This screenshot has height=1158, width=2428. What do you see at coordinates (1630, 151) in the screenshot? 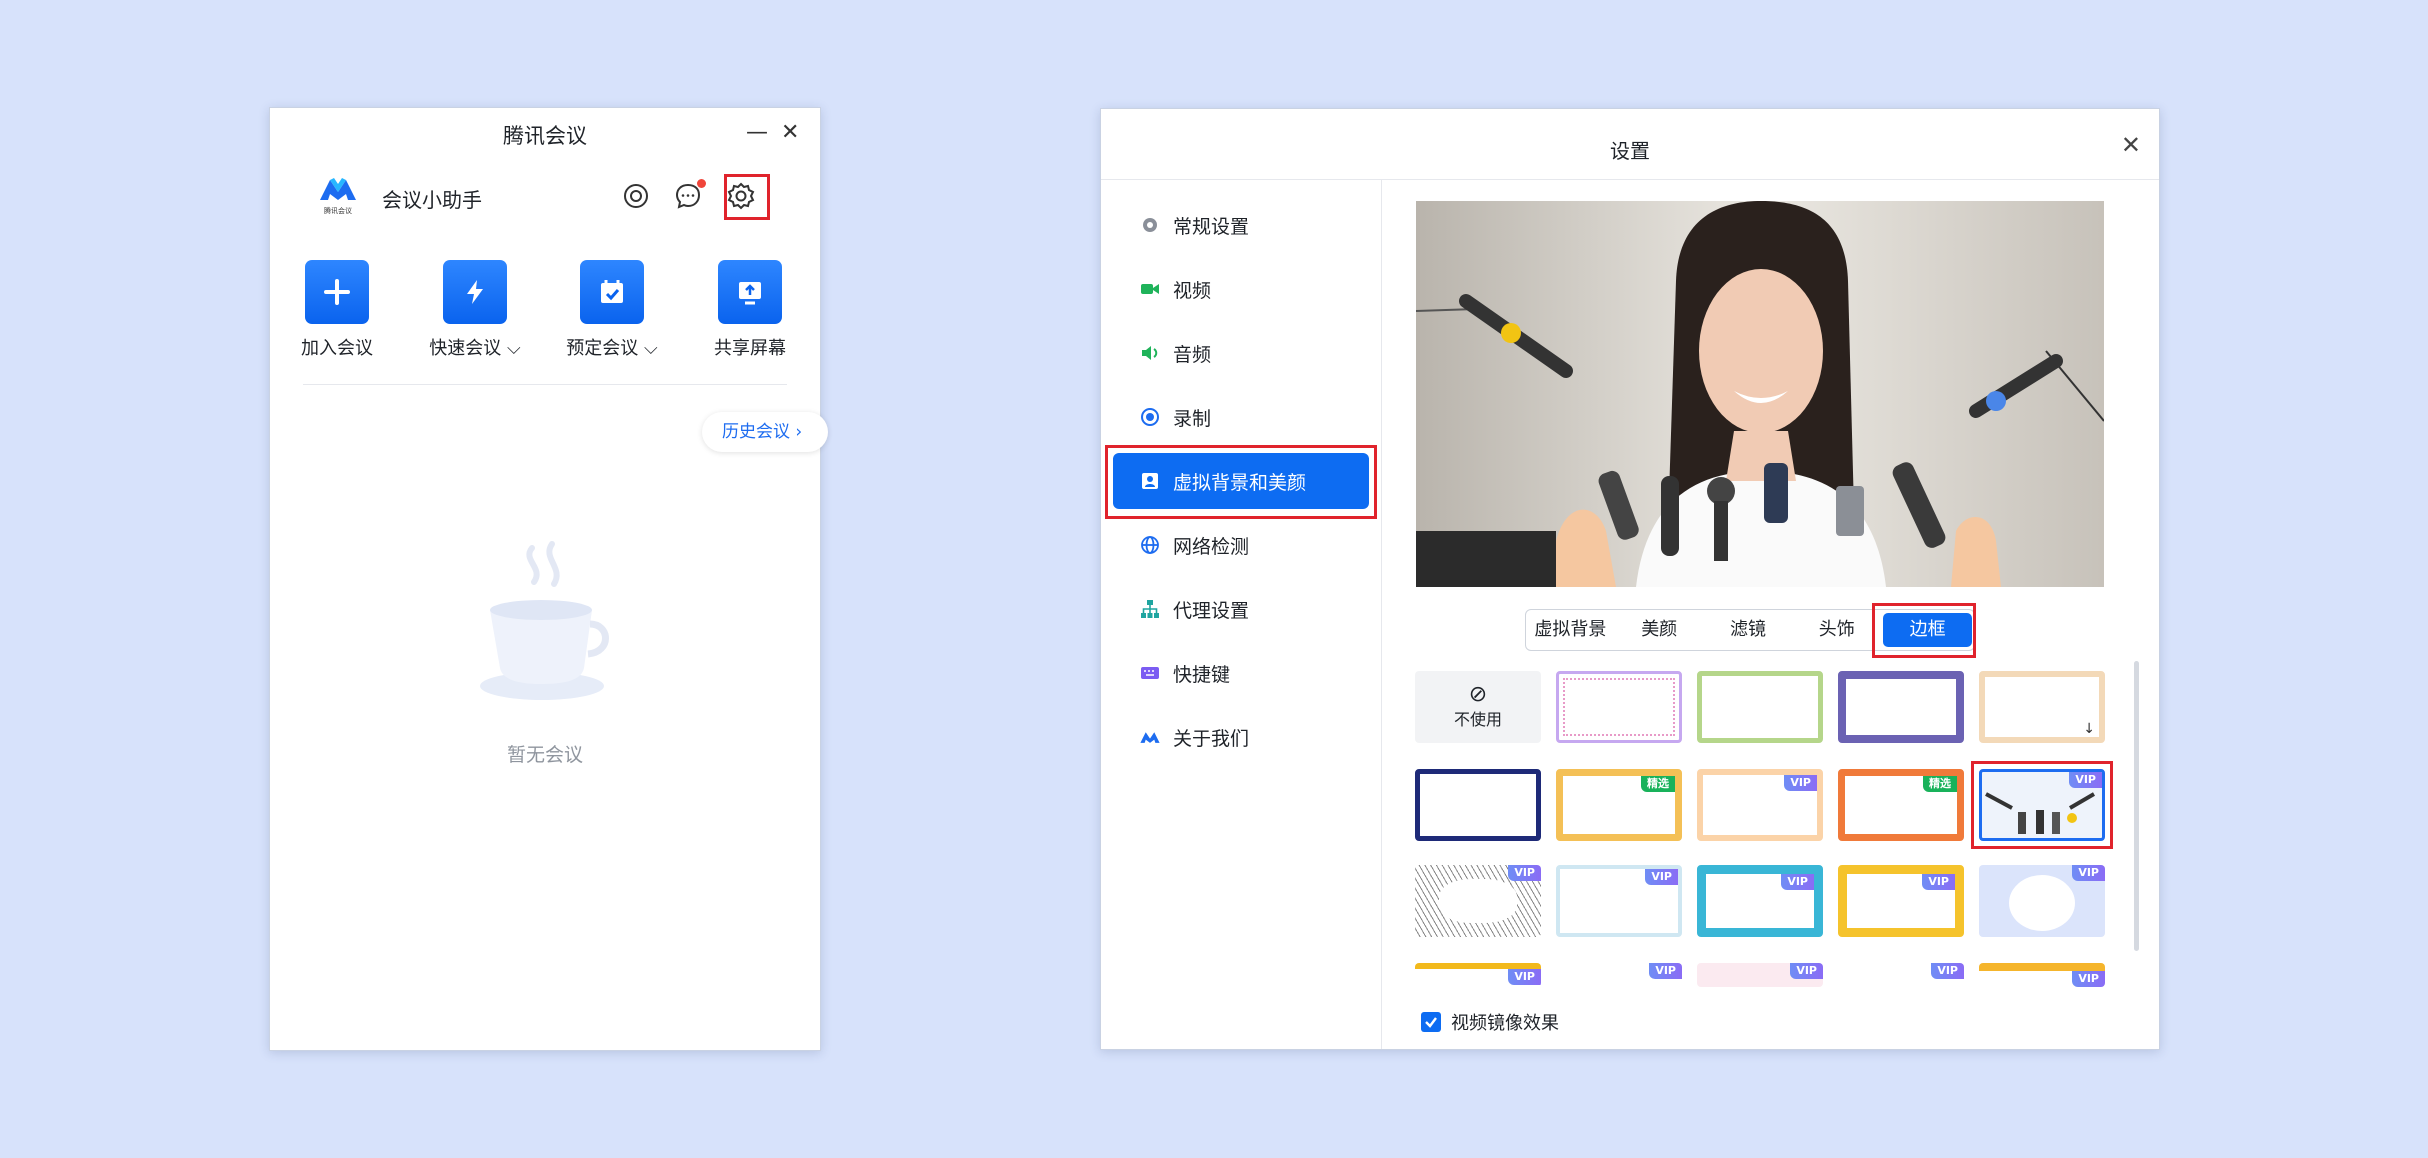
I see `dialog-title: 设置` at bounding box center [1630, 151].